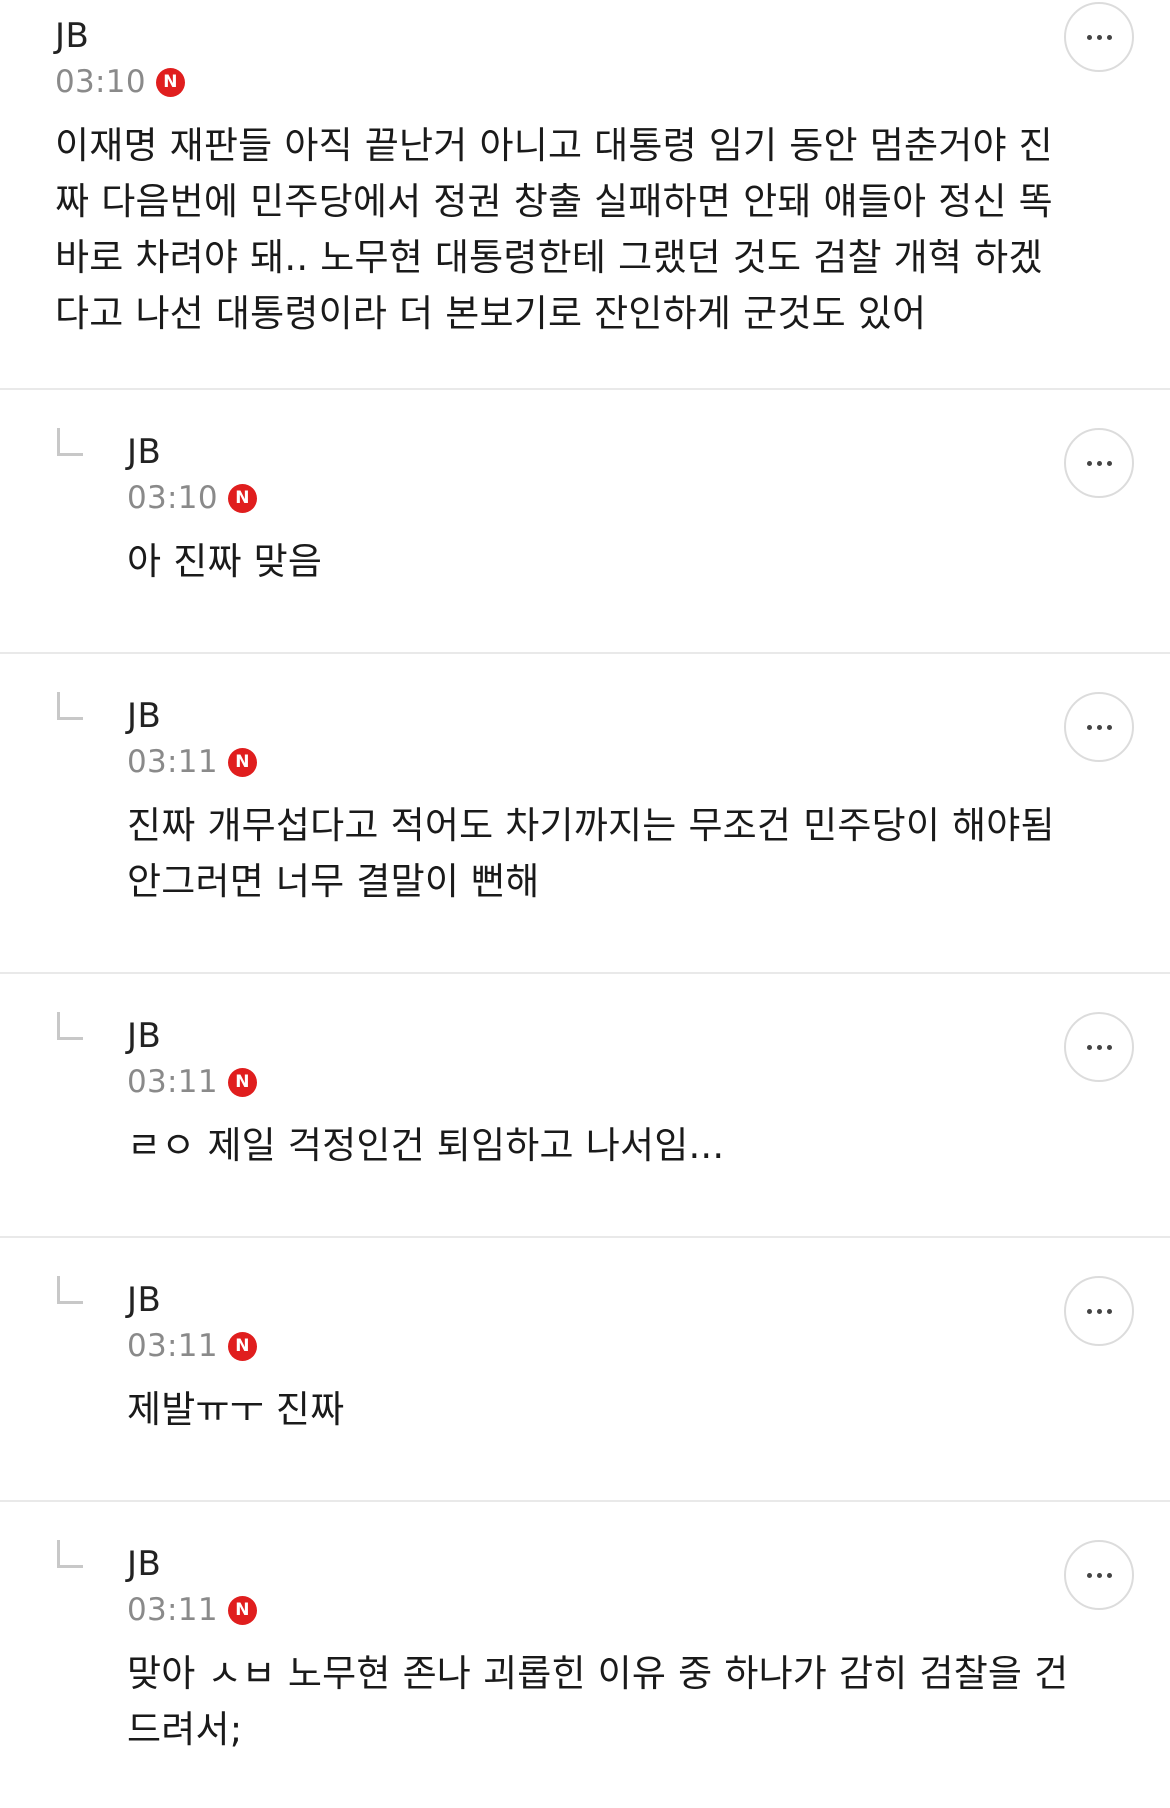 The image size is (1170, 1808). I want to click on comment-text: 아 진짜 맞음, so click(225, 561).